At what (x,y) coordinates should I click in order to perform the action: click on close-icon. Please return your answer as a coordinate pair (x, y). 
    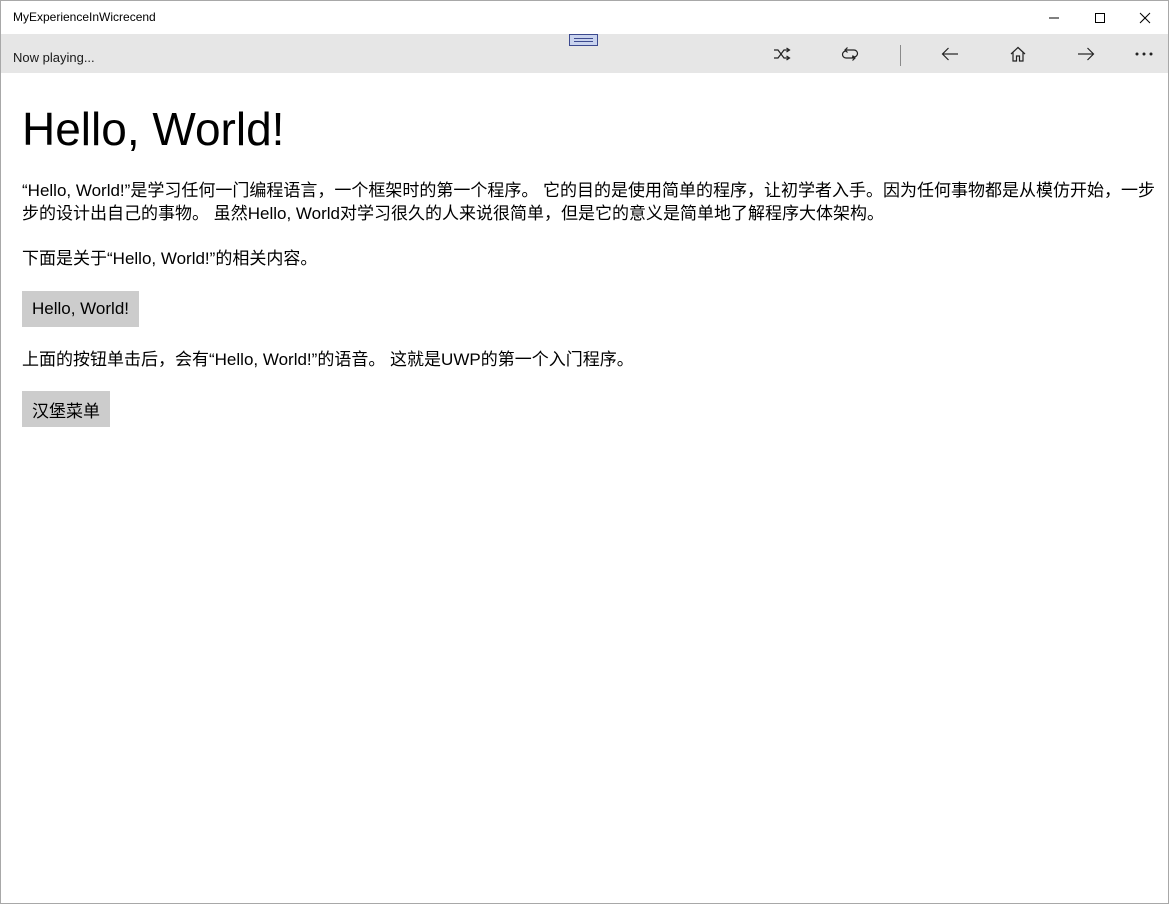
    Looking at the image, I should click on (1145, 17).